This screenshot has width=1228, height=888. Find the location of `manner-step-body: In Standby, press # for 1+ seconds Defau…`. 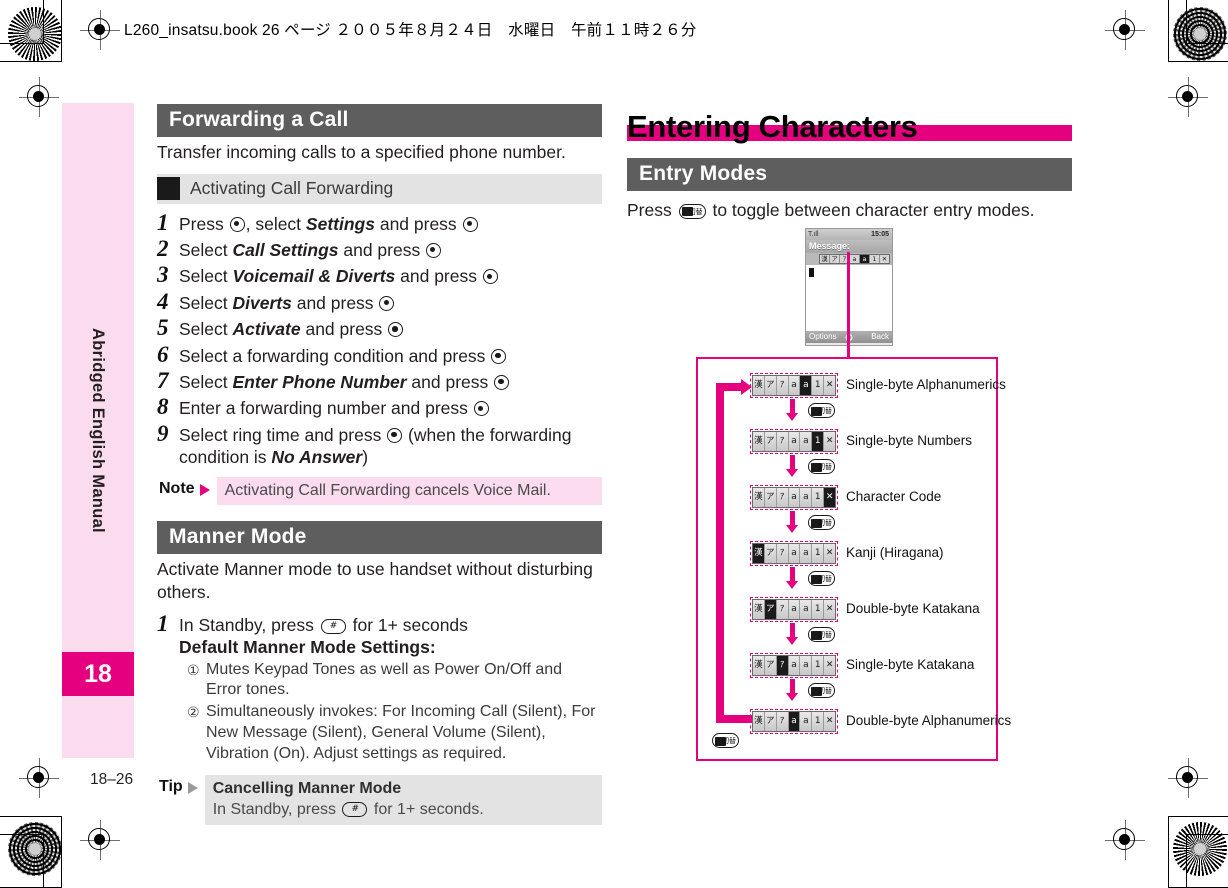

manner-step-body: In Standby, press # for 1+ seconds Defau… is located at coordinates (390, 688).